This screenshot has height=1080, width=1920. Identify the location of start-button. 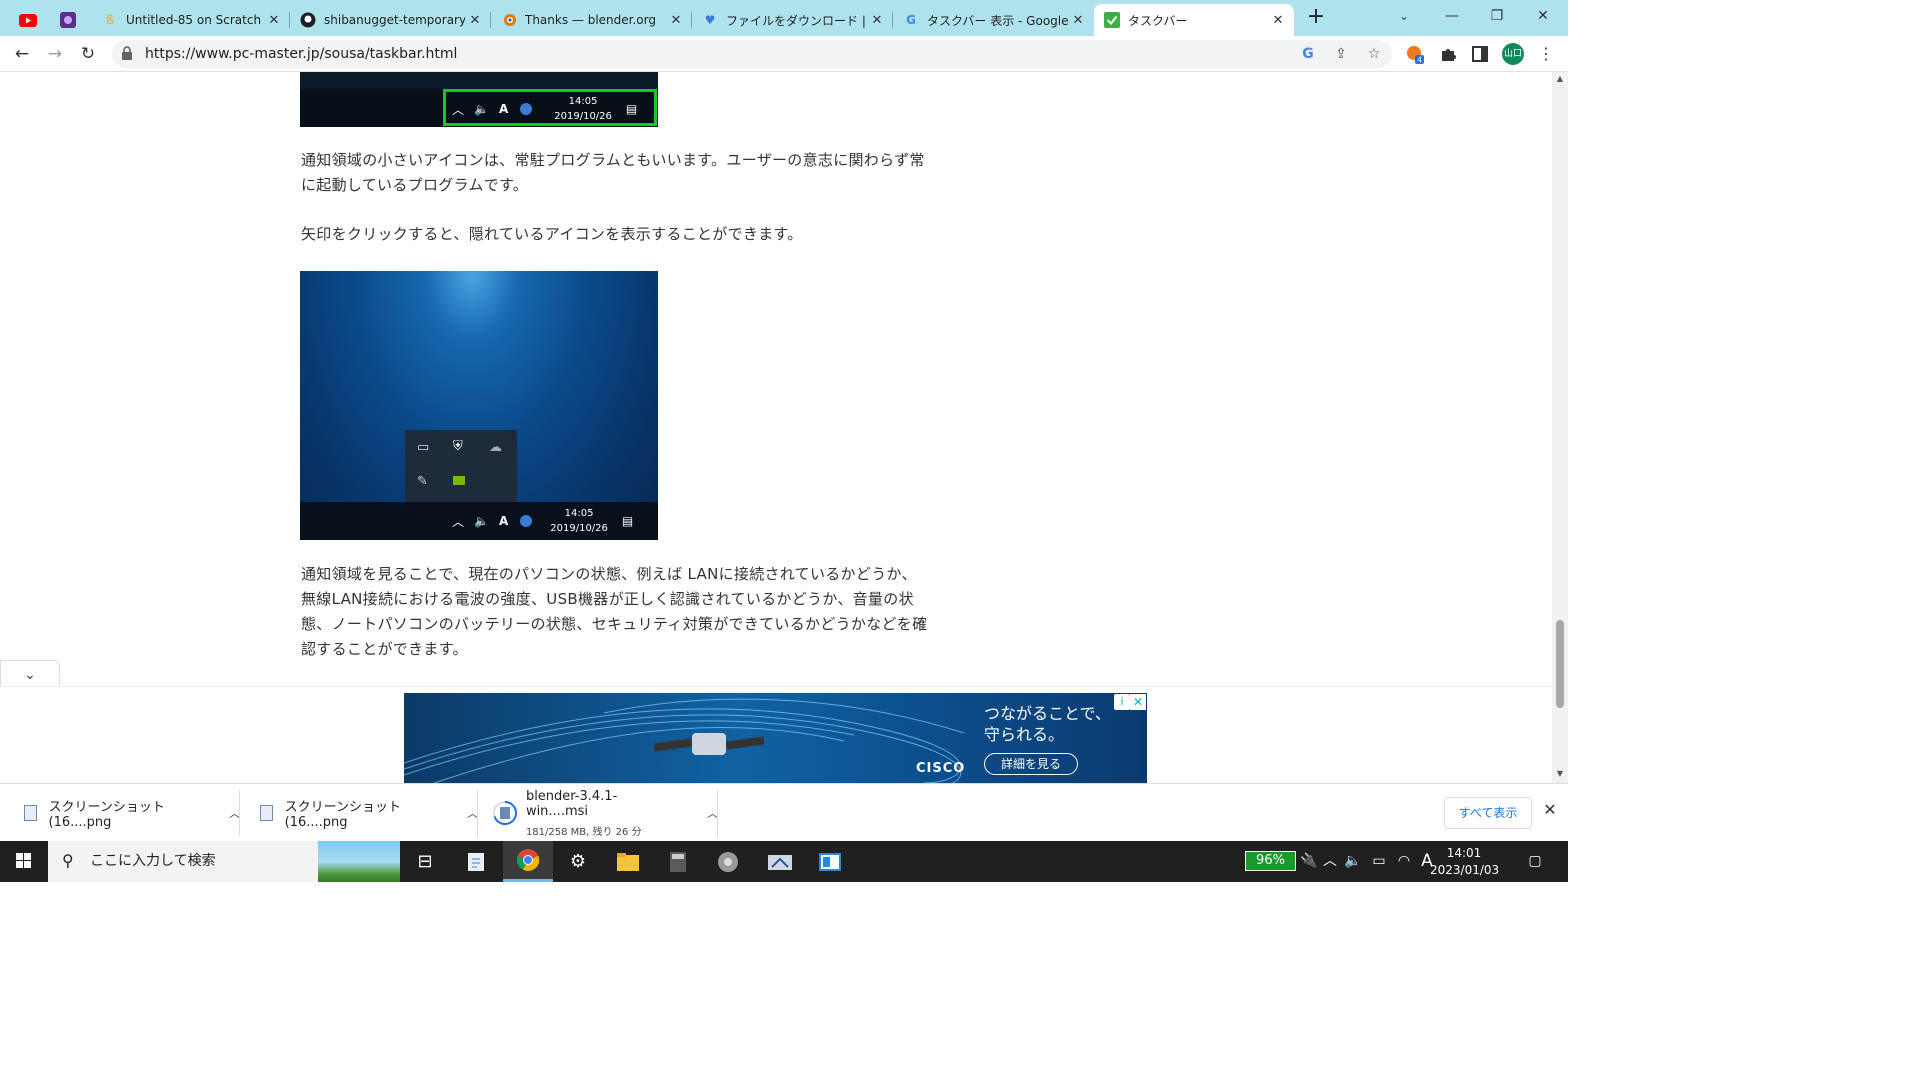
(24, 861).